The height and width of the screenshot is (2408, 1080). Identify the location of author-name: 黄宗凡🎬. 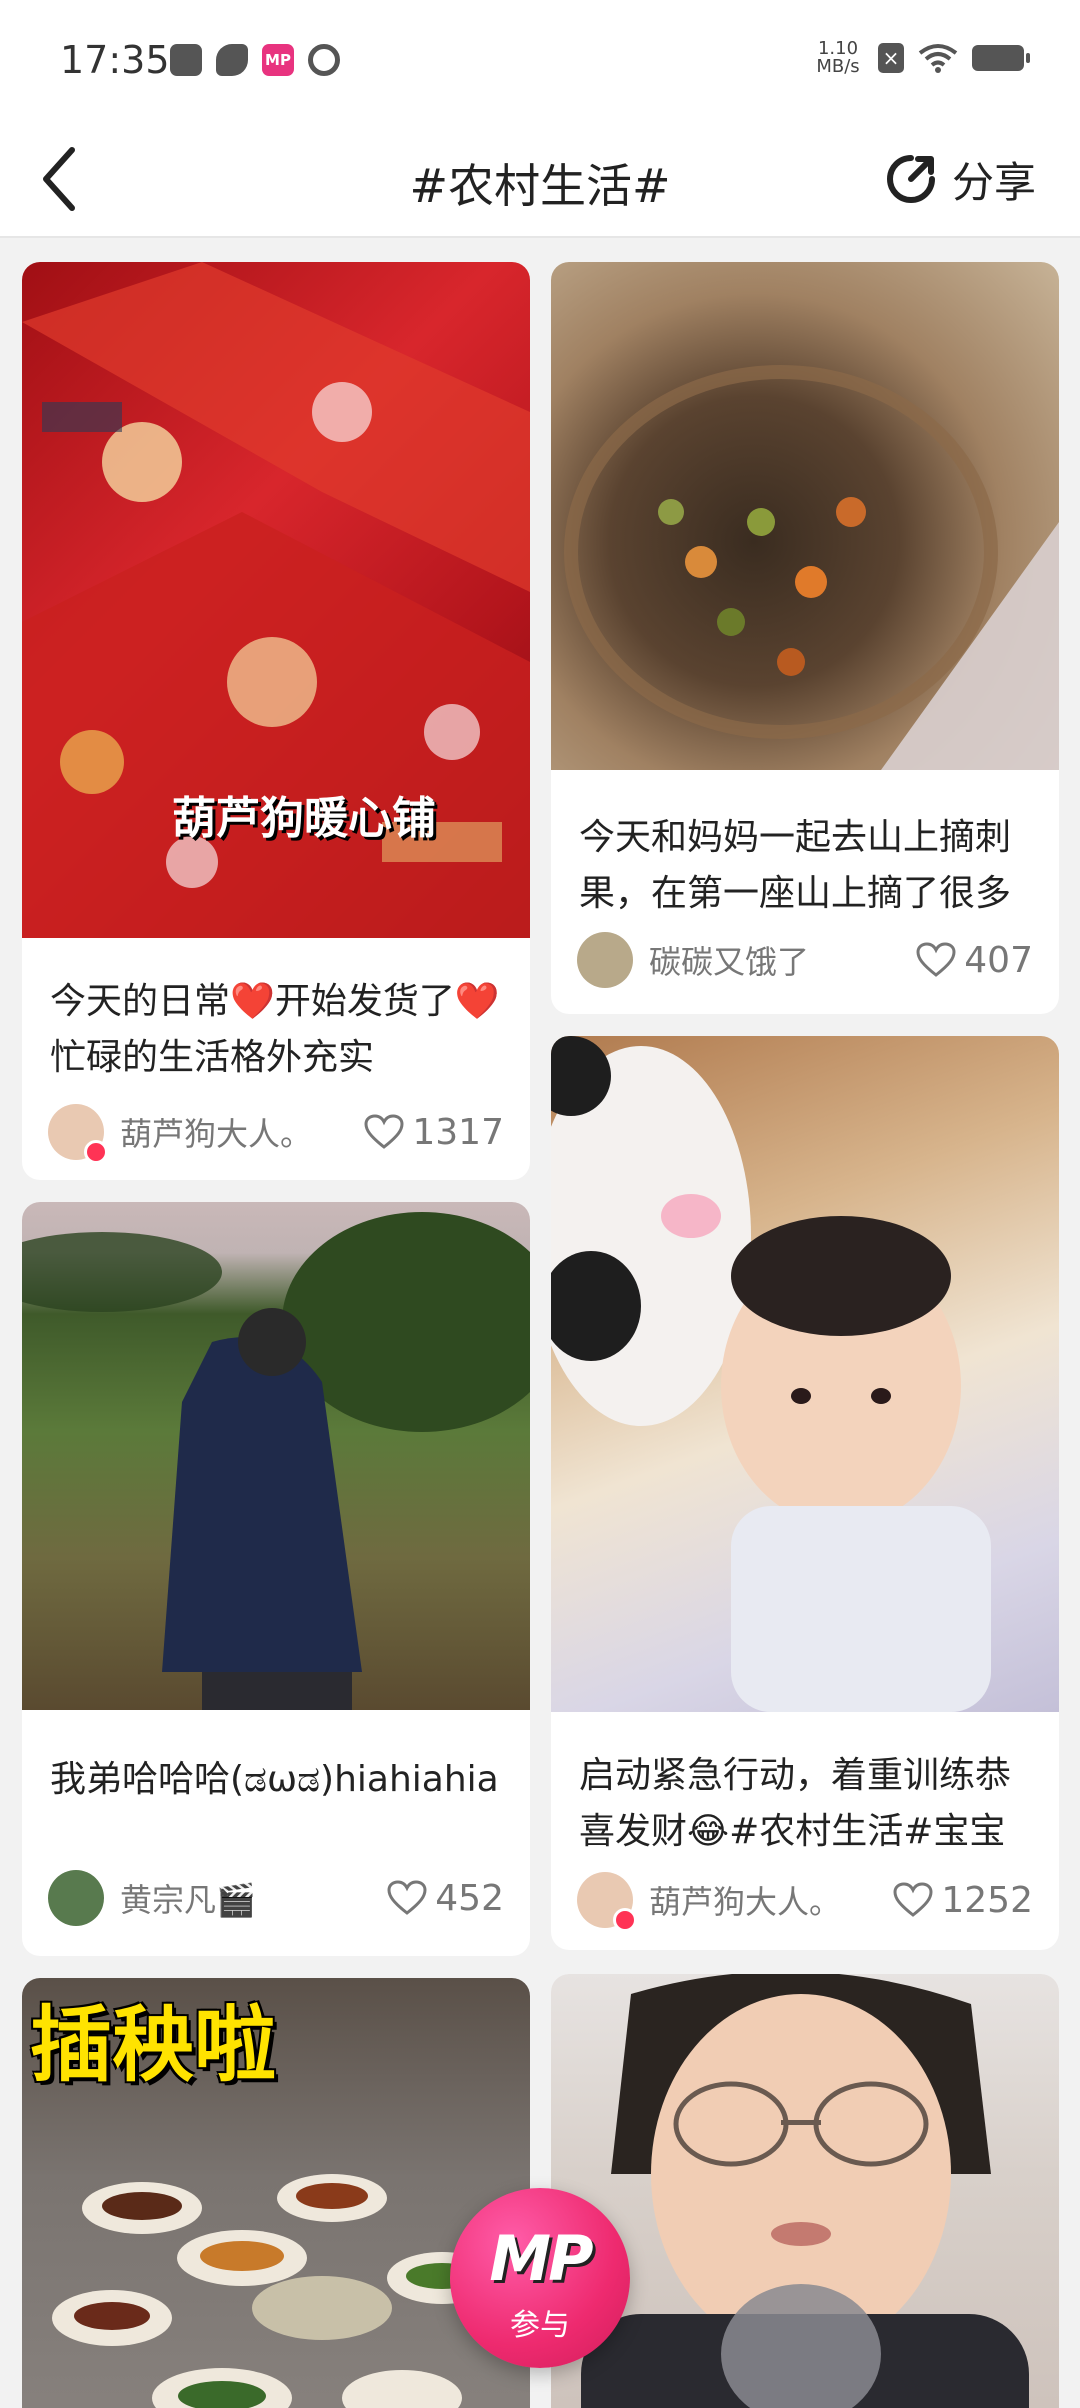
(253, 1898).